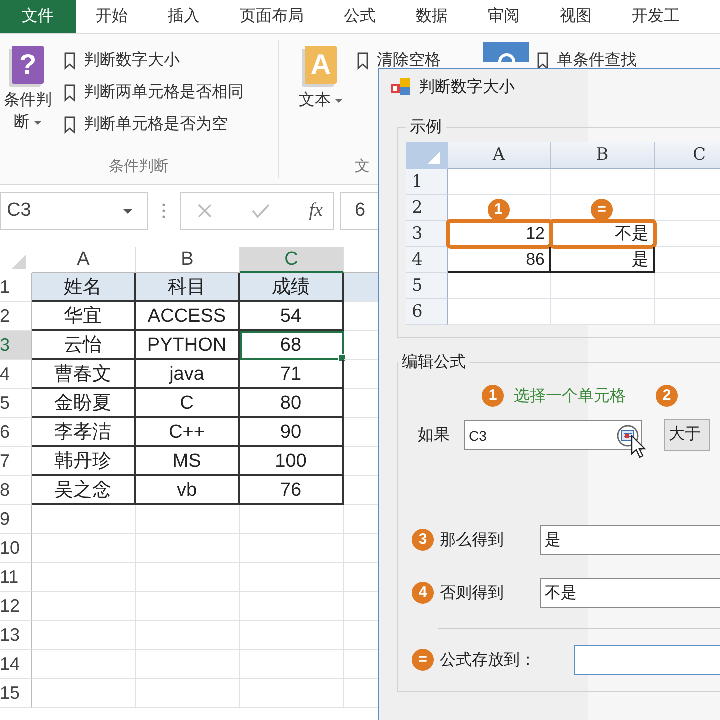 This screenshot has width=720, height=720. Describe the element at coordinates (128, 211) in the screenshot. I see `caret-icon` at that location.